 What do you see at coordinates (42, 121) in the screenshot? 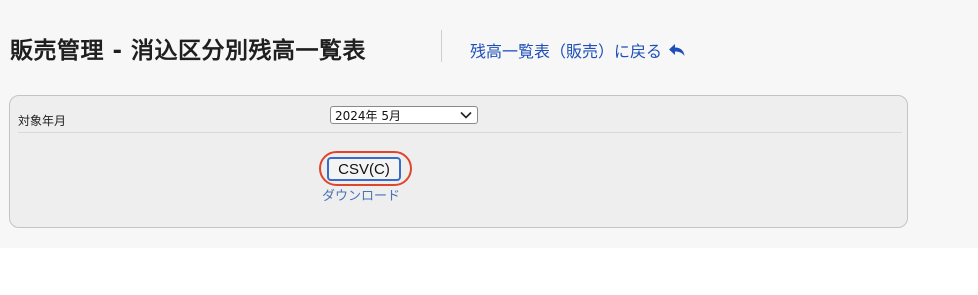
I see `target-month-label: 対象年月` at bounding box center [42, 121].